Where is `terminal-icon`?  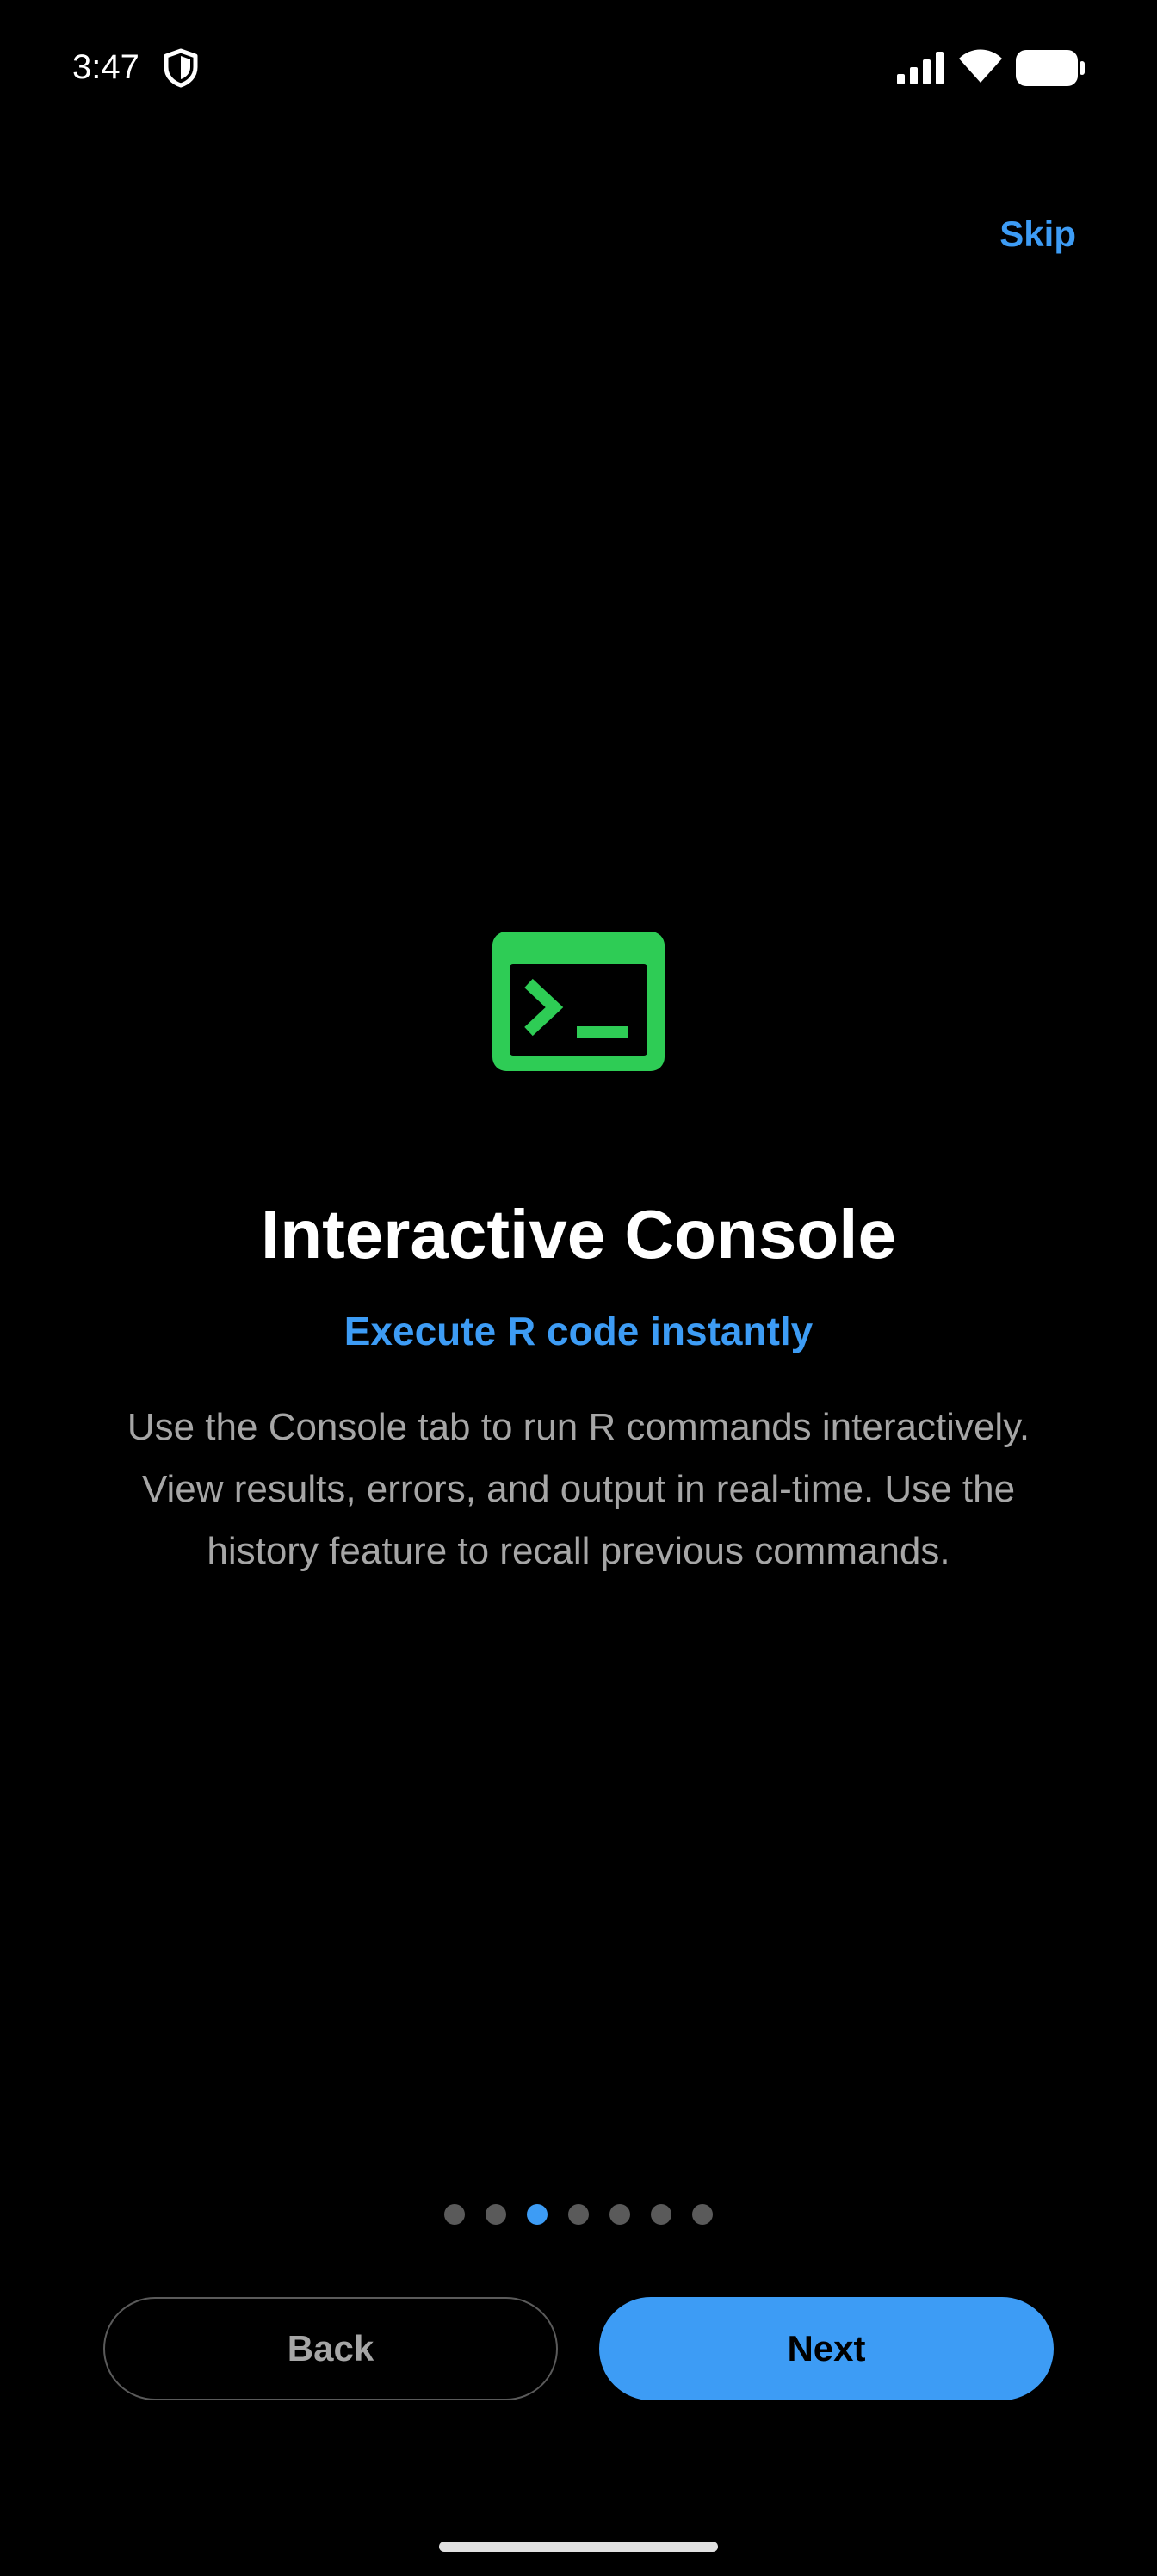
terminal-icon is located at coordinates (579, 1002).